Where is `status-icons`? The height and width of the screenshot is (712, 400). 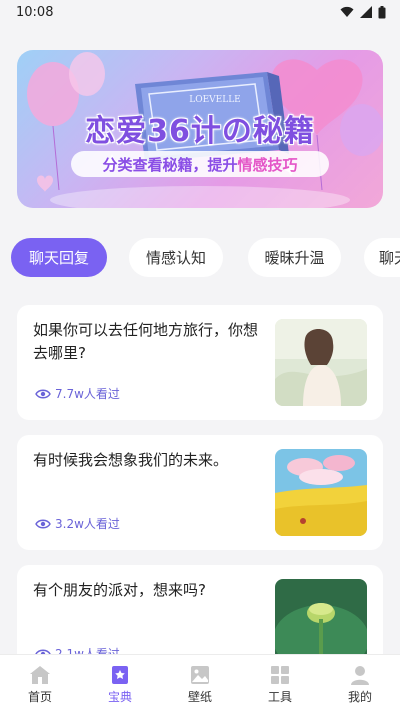 status-icons is located at coordinates (363, 12).